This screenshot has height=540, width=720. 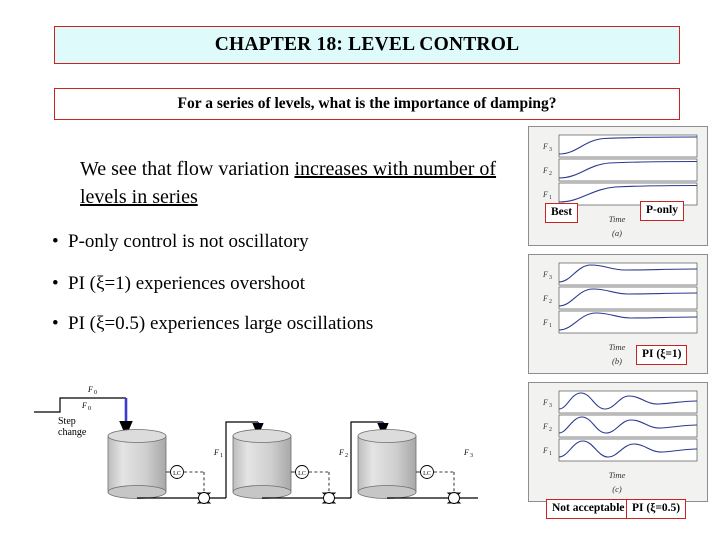 What do you see at coordinates (302, 474) in the screenshot?
I see `process-label-lc-2: LC` at bounding box center [302, 474].